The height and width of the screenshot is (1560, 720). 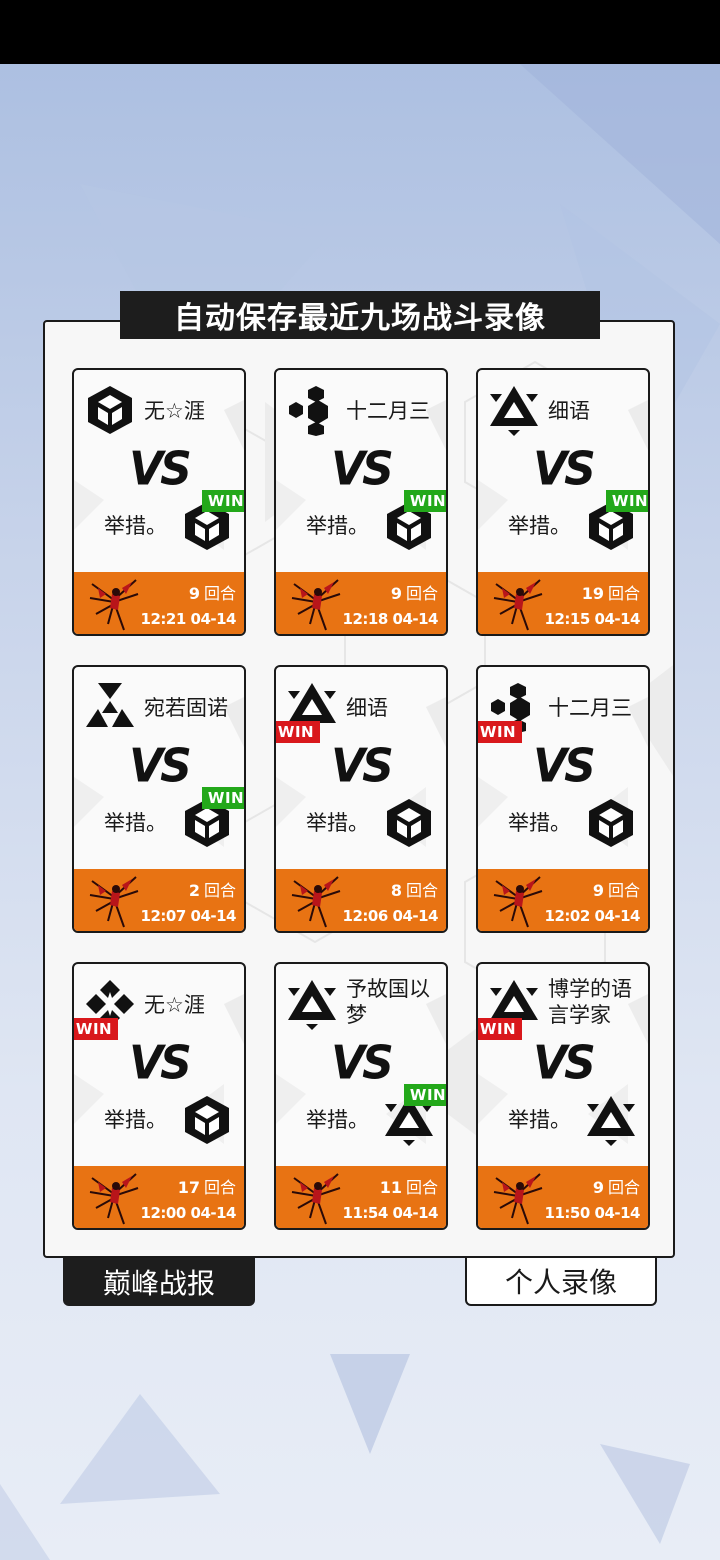 What do you see at coordinates (590, 1002) in the screenshot?
I see `player1-name: 博学的语言学家` at bounding box center [590, 1002].